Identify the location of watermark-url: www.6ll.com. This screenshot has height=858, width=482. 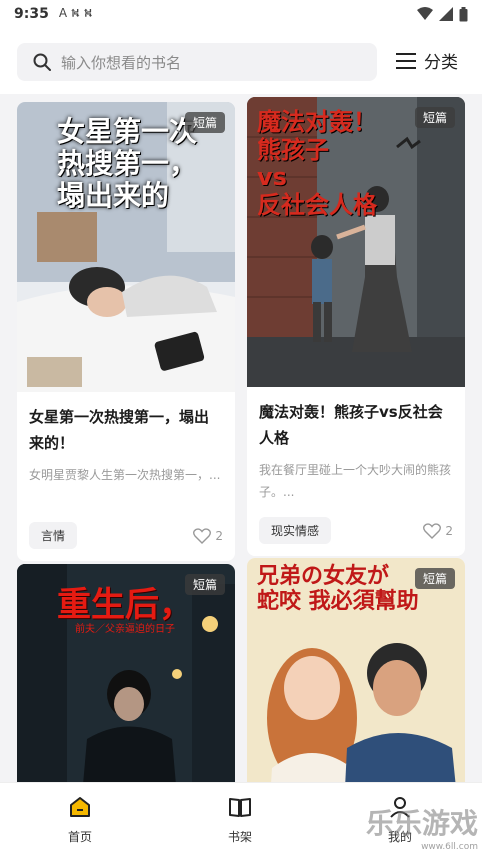
(449, 847).